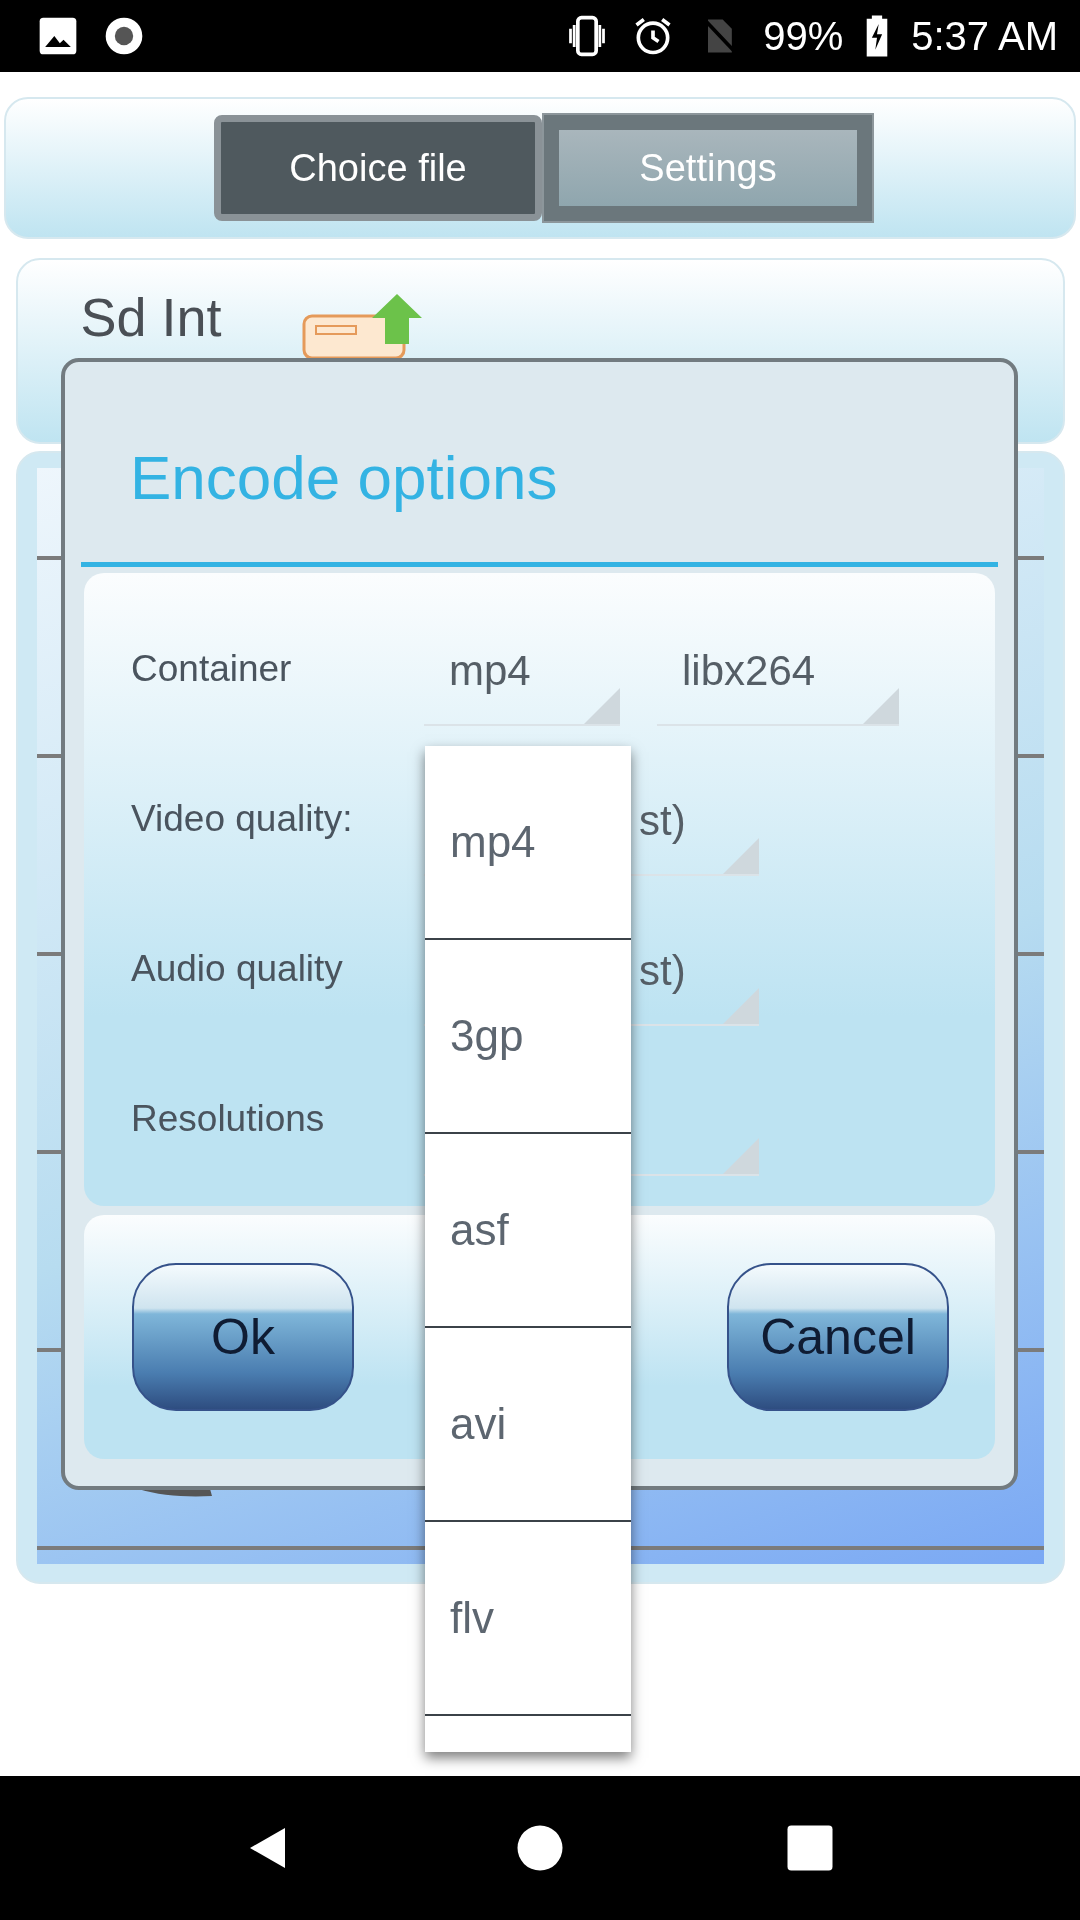 Image resolution: width=1080 pixels, height=1920 pixels. I want to click on option-label: Container, so click(212, 669).